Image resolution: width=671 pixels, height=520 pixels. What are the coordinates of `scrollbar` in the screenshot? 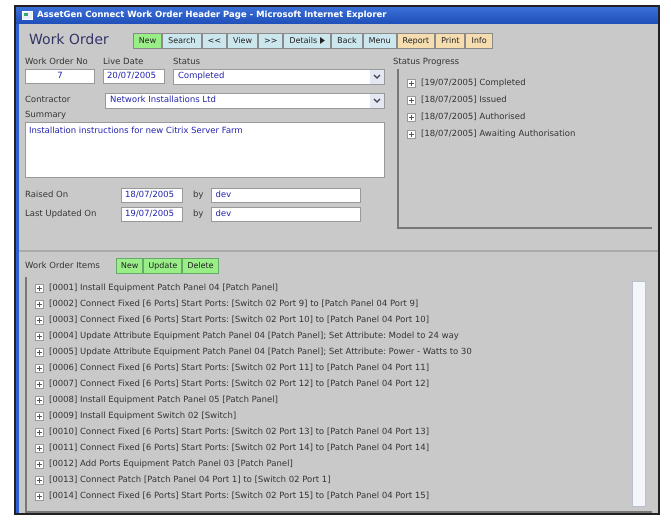 It's located at (639, 394).